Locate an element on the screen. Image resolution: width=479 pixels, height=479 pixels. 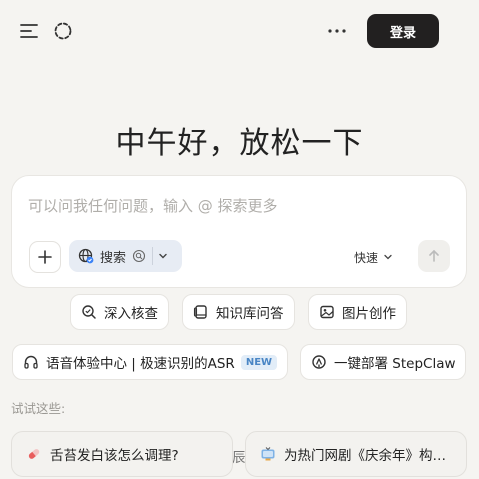
suggestion-card: 舌苔发白该怎么调理? is located at coordinates (122, 454).